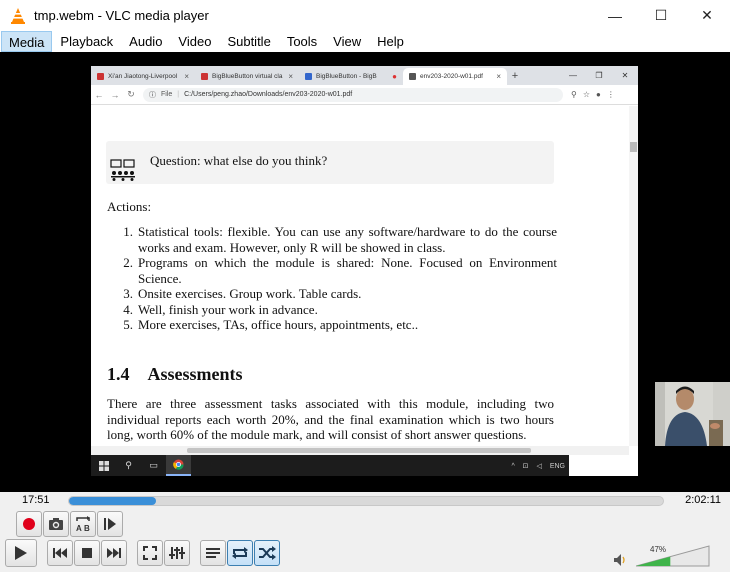 Image resolution: width=730 pixels, height=572 pixels. I want to click on playlist-button, so click(213, 553).